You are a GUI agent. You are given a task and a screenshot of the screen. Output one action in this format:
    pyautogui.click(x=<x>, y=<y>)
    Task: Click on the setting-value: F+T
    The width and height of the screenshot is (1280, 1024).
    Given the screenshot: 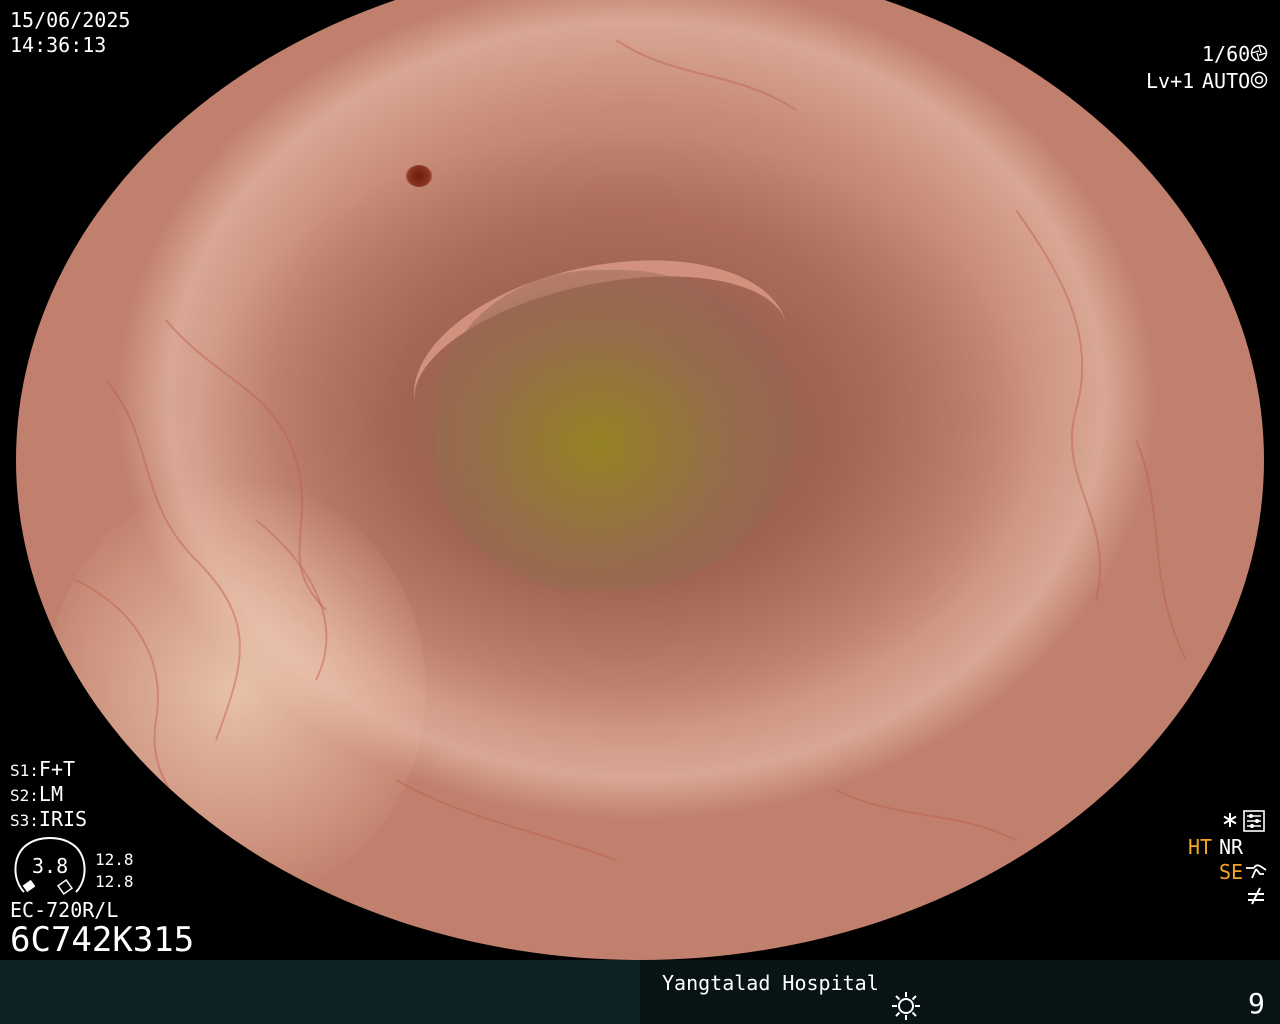 What is the action you would take?
    pyautogui.click(x=57, y=769)
    